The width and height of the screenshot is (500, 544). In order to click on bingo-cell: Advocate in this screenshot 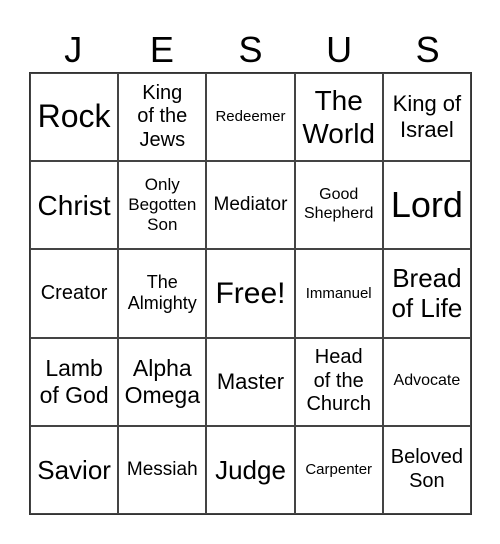, I will do `click(426, 381)`.